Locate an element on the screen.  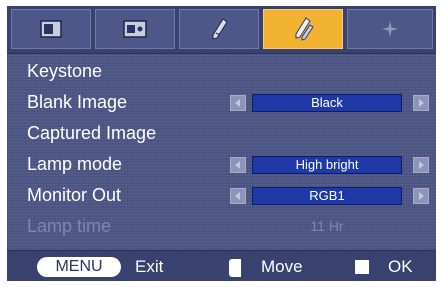
monitor-out-right-arrow is located at coordinates (421, 196).